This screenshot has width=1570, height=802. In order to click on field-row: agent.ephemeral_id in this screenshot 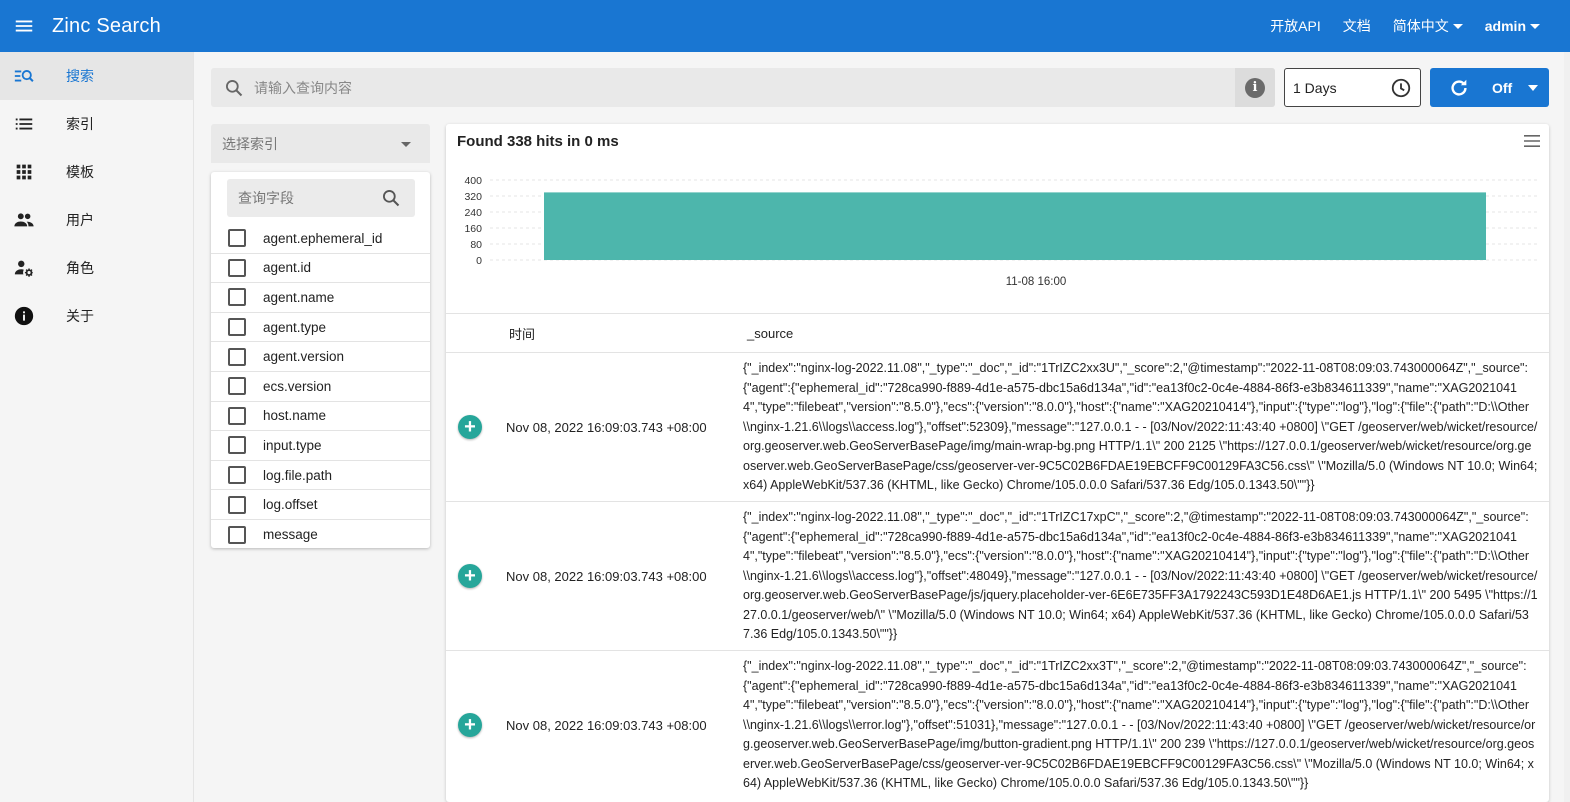, I will do `click(320, 239)`.